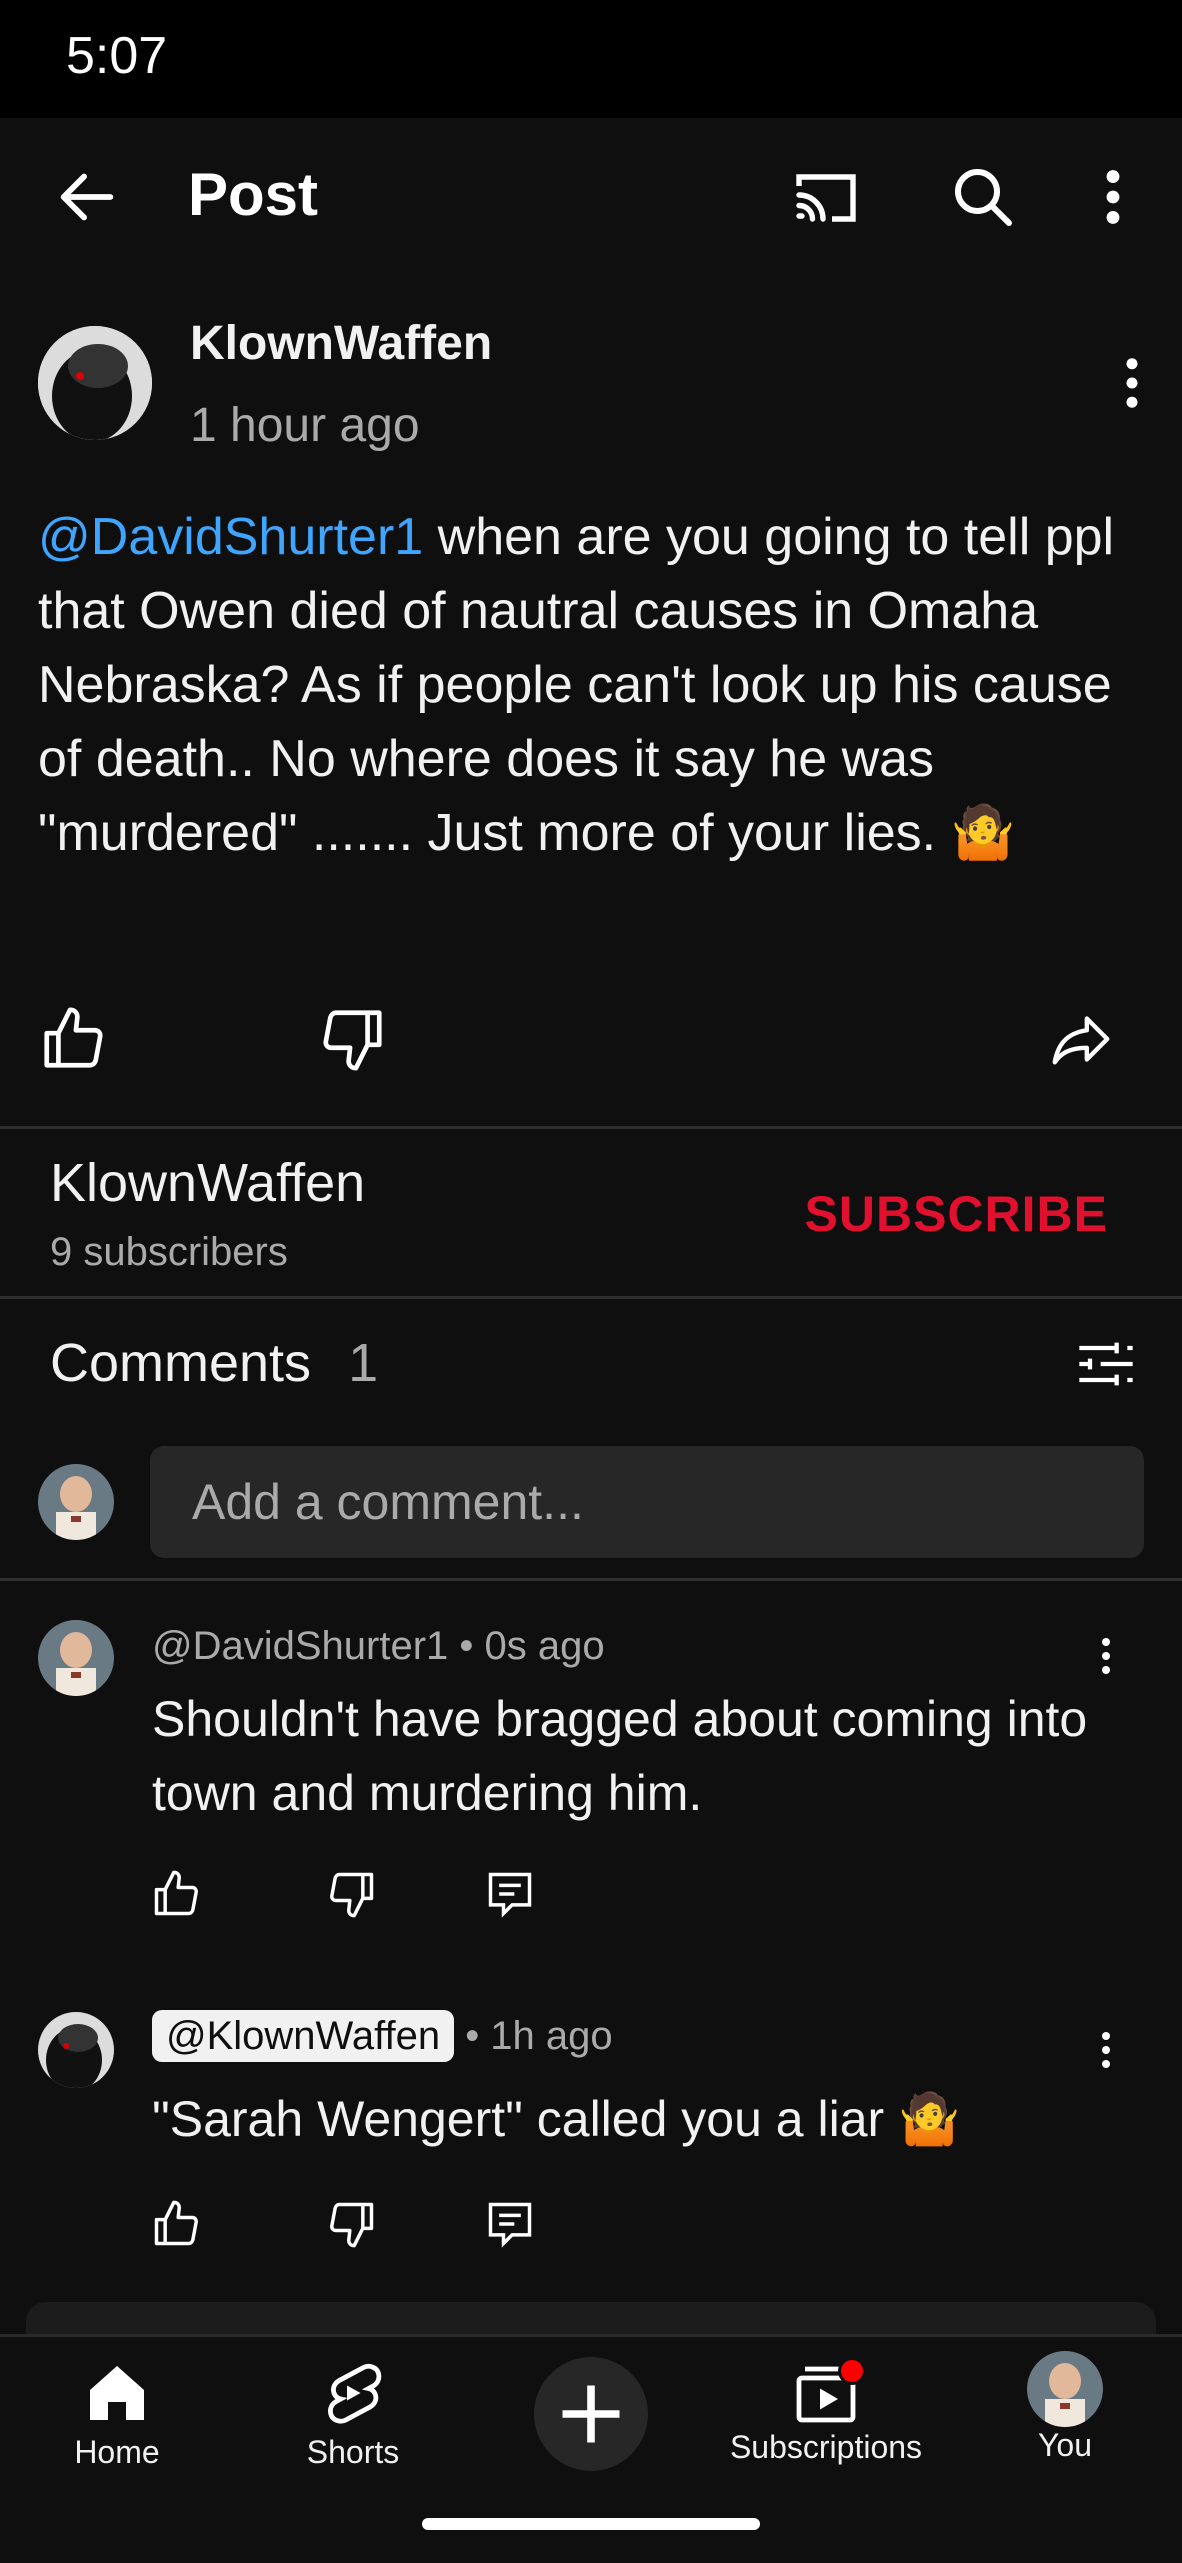 The width and height of the screenshot is (1182, 2563). Describe the element at coordinates (591, 59) in the screenshot. I see `status-bar: 5:07` at that location.